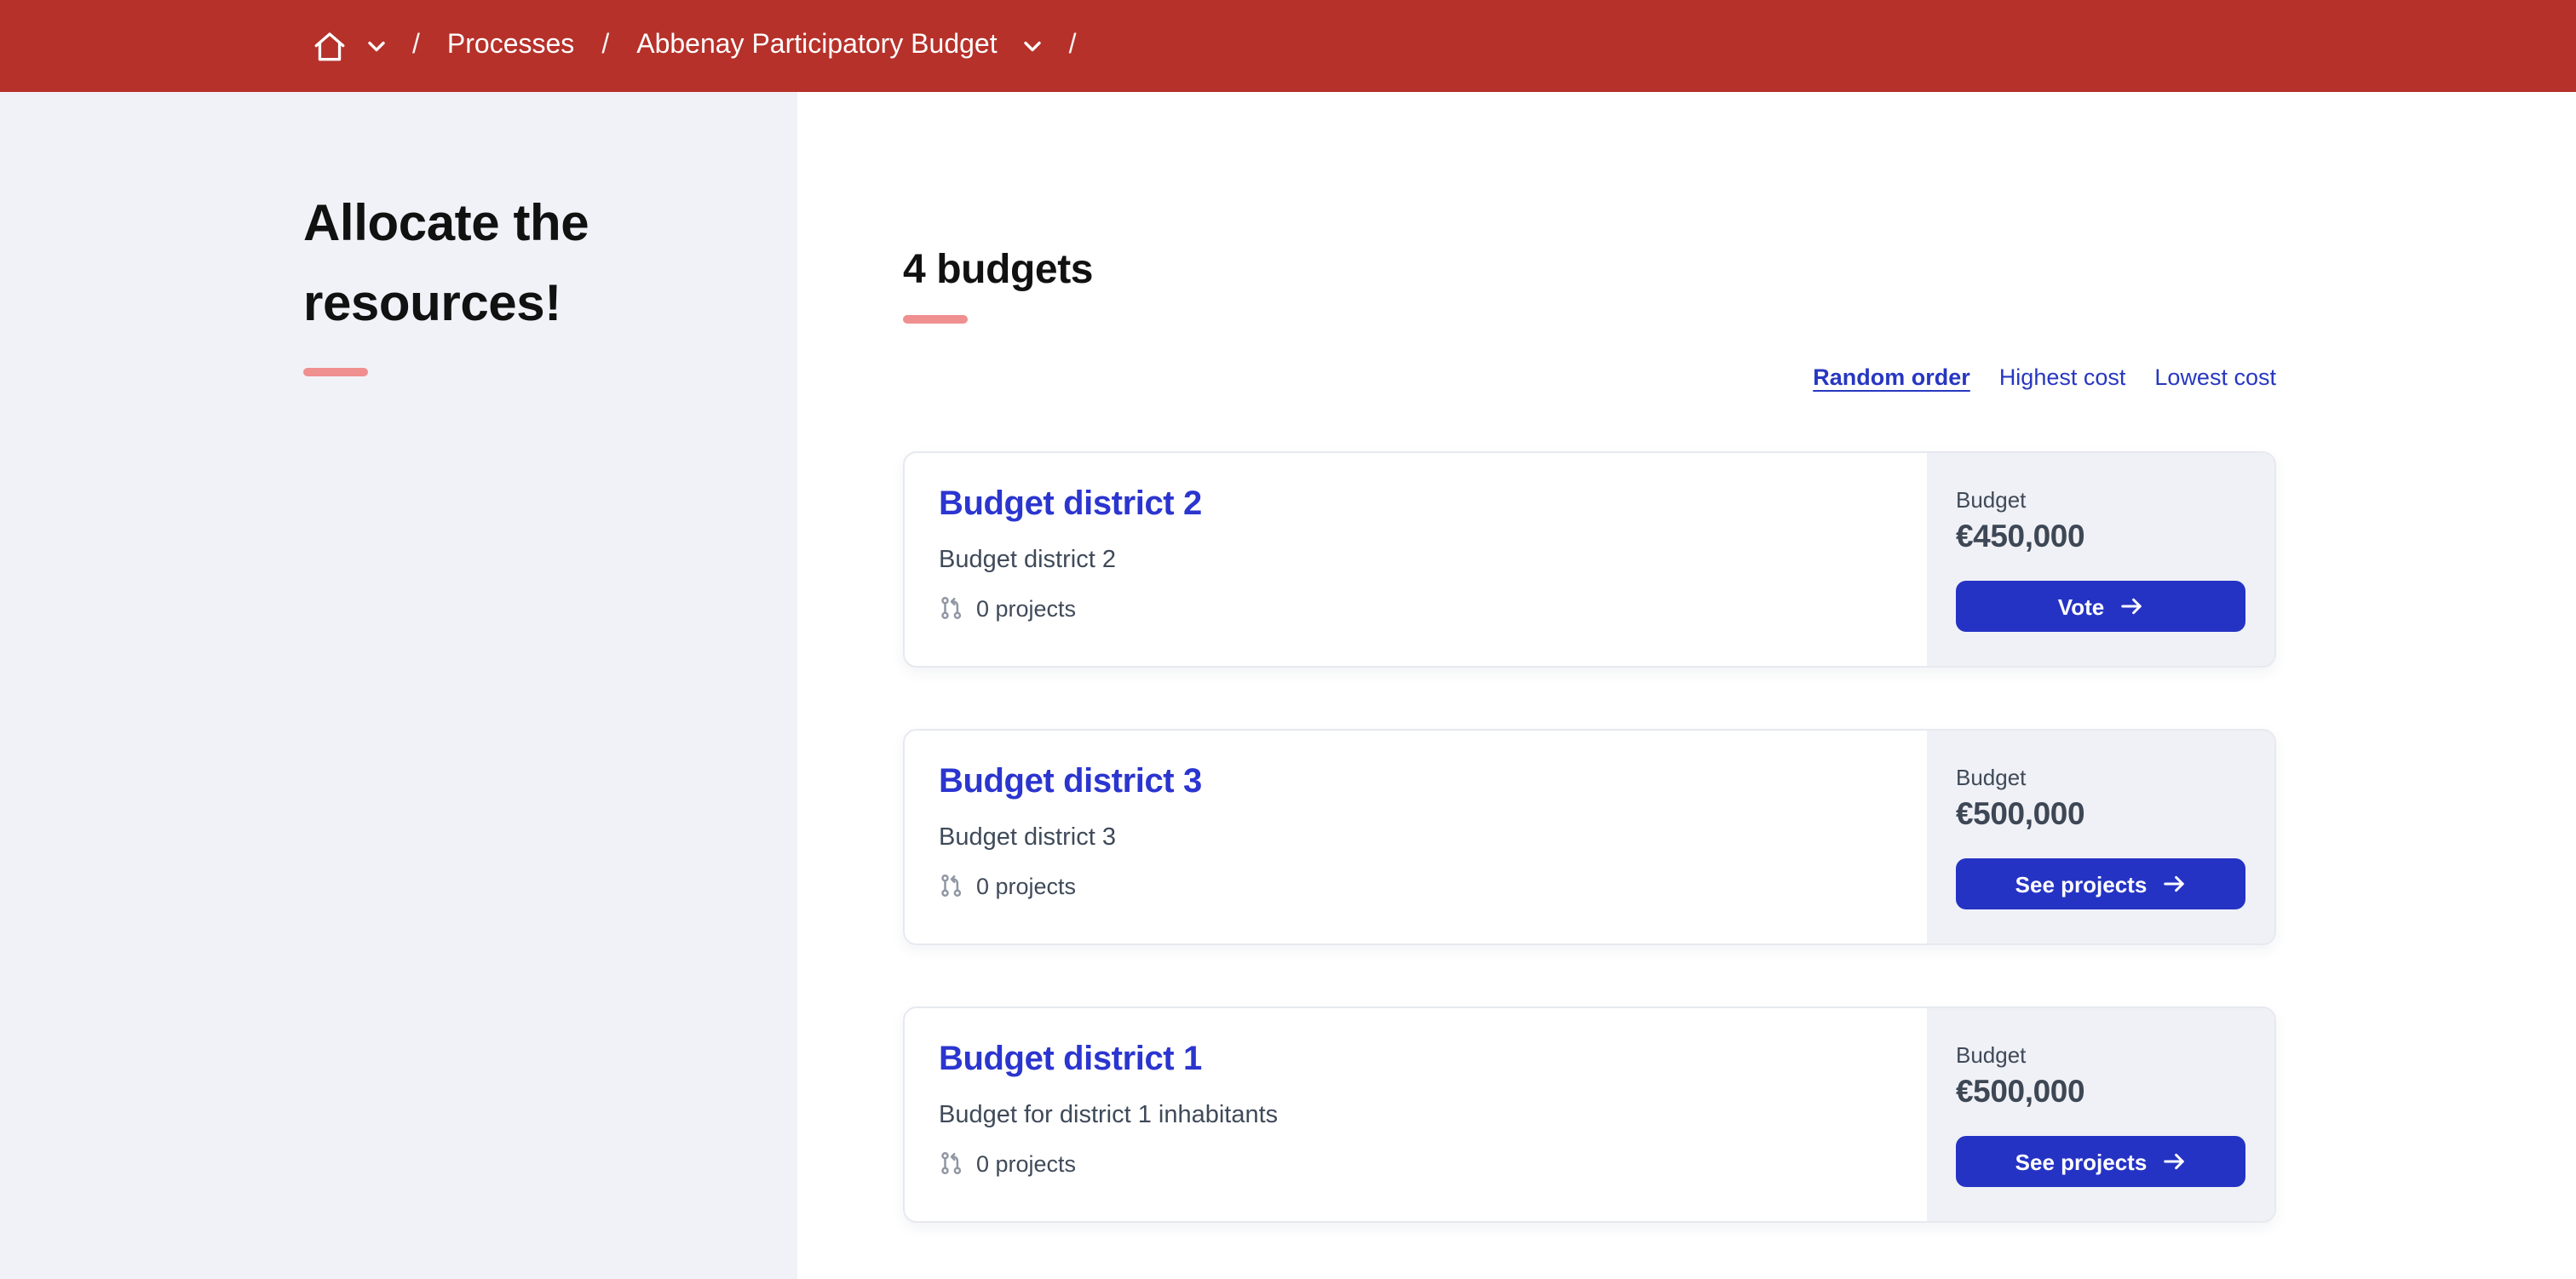  Describe the element at coordinates (1028, 838) in the screenshot. I see `budget-card-subtitle: Budget district 3` at that location.